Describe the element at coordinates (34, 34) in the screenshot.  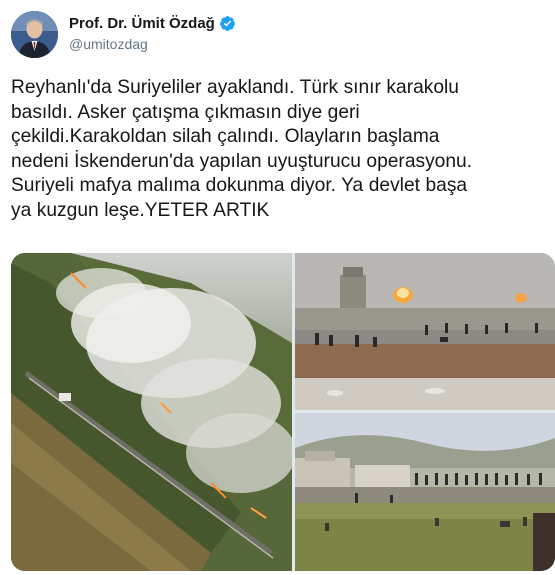
I see `avatar` at that location.